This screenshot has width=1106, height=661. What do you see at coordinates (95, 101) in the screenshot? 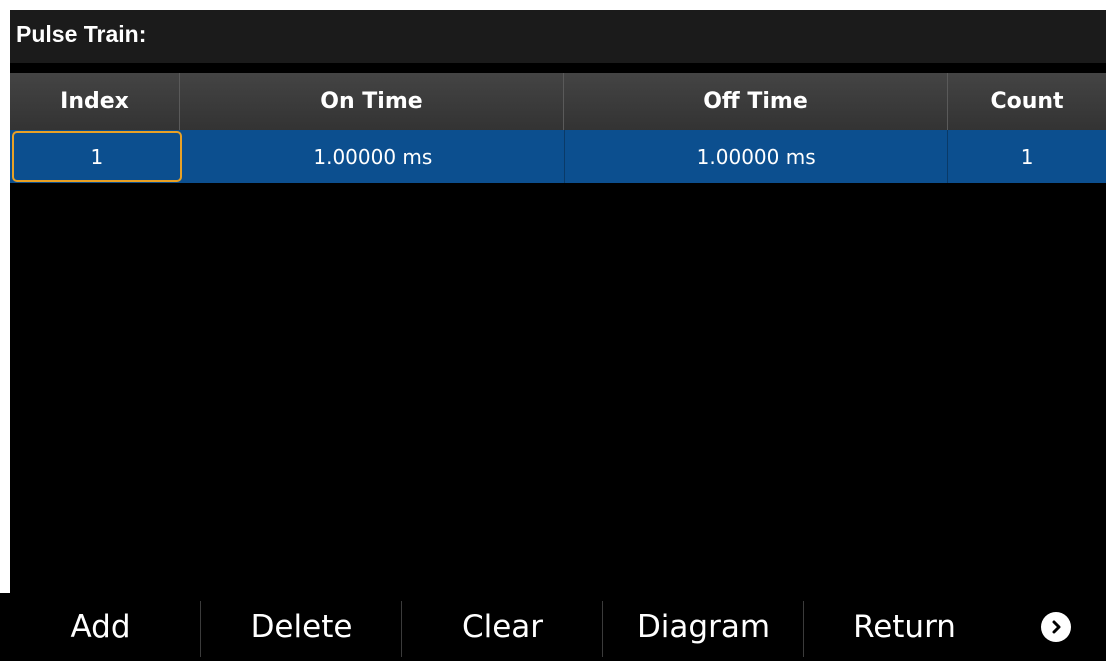
I see `column-header-index: Index` at bounding box center [95, 101].